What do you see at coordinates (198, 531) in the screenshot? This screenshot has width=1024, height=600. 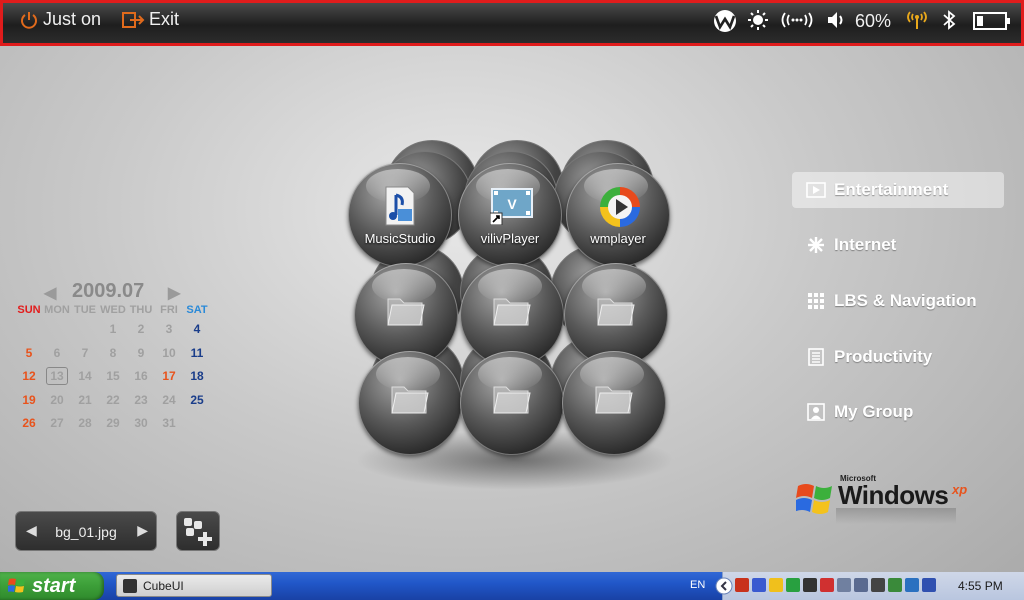 I see `add-widget-button` at bounding box center [198, 531].